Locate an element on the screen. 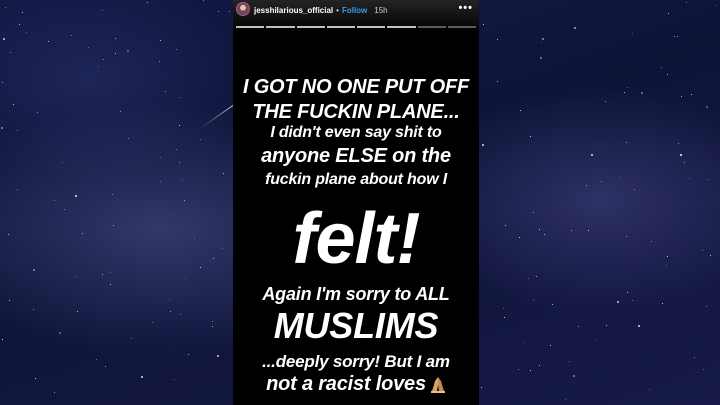  story-text-line-last: not a racist loves is located at coordinates (356, 384).